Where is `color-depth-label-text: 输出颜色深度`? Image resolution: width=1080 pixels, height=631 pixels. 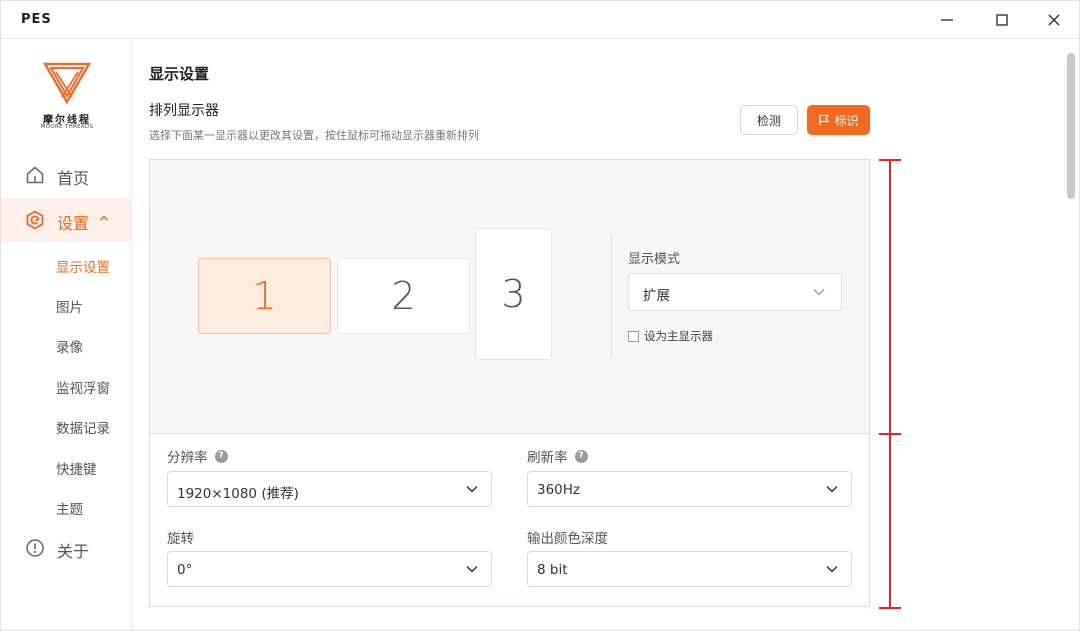
color-depth-label-text: 输出颜色深度 is located at coordinates (567, 539).